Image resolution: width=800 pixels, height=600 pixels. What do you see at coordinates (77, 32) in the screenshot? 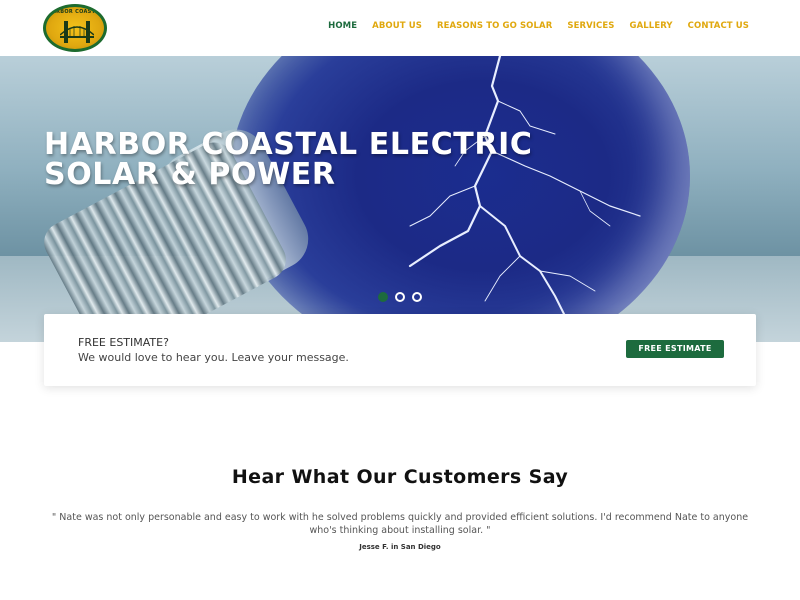
I see `bridge-icon` at bounding box center [77, 32].